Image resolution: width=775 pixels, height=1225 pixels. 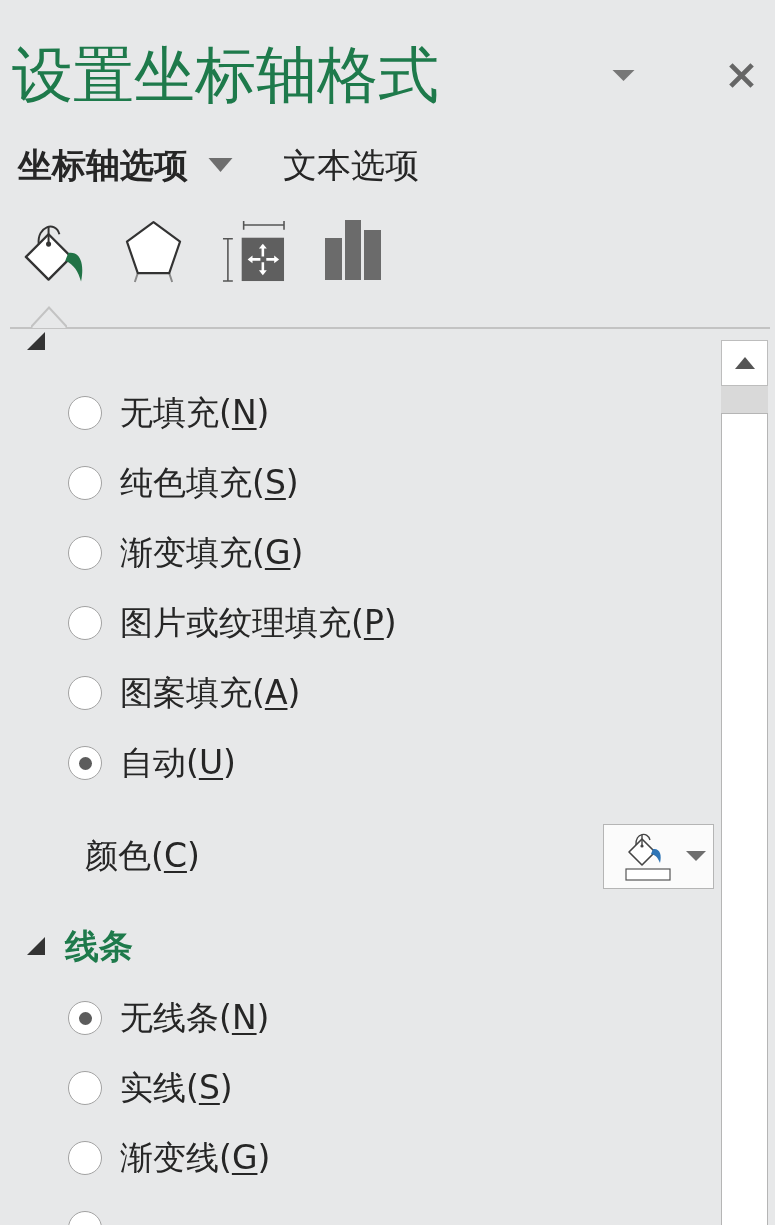 I want to click on expand-triangle-icon, so click(x=36, y=341).